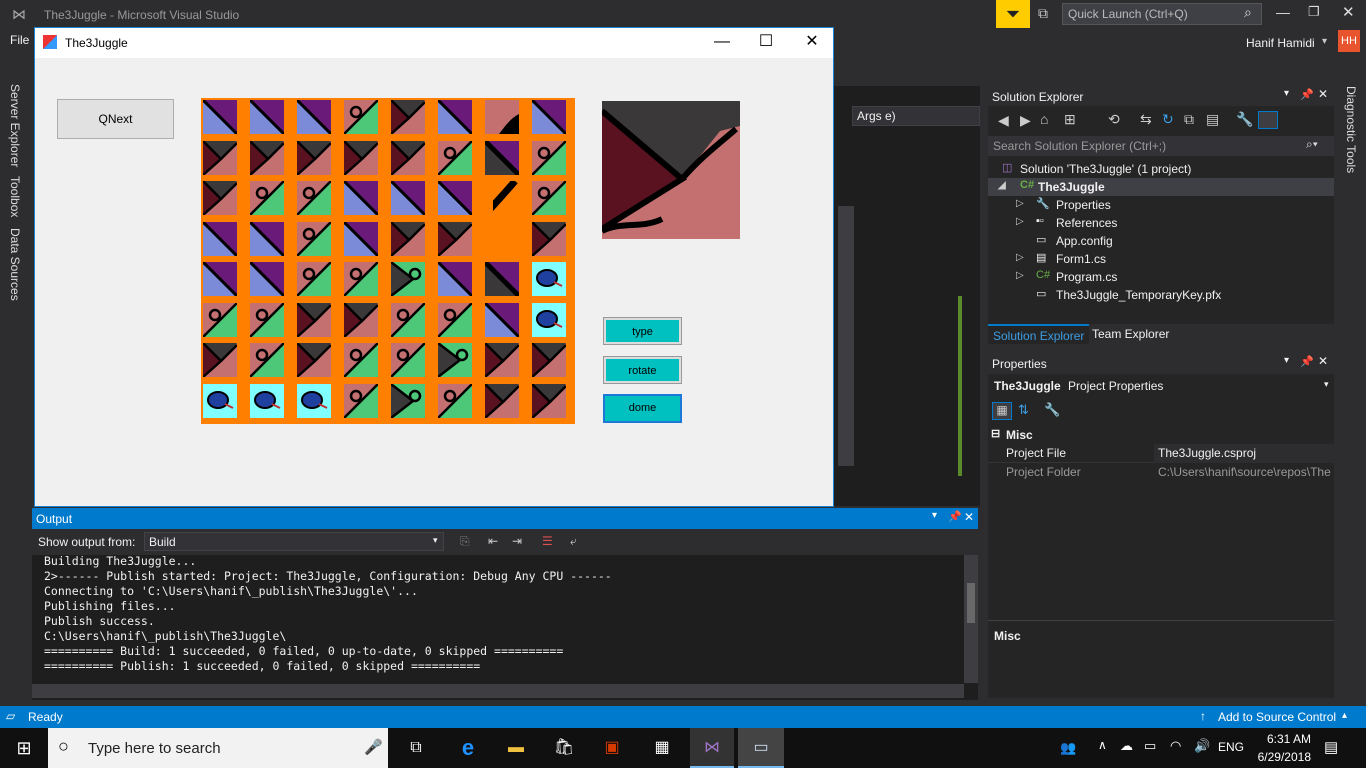  What do you see at coordinates (1161, 205) in the screenshot?
I see `tree-item-properties: ▷ 🔧 Properties` at bounding box center [1161, 205].